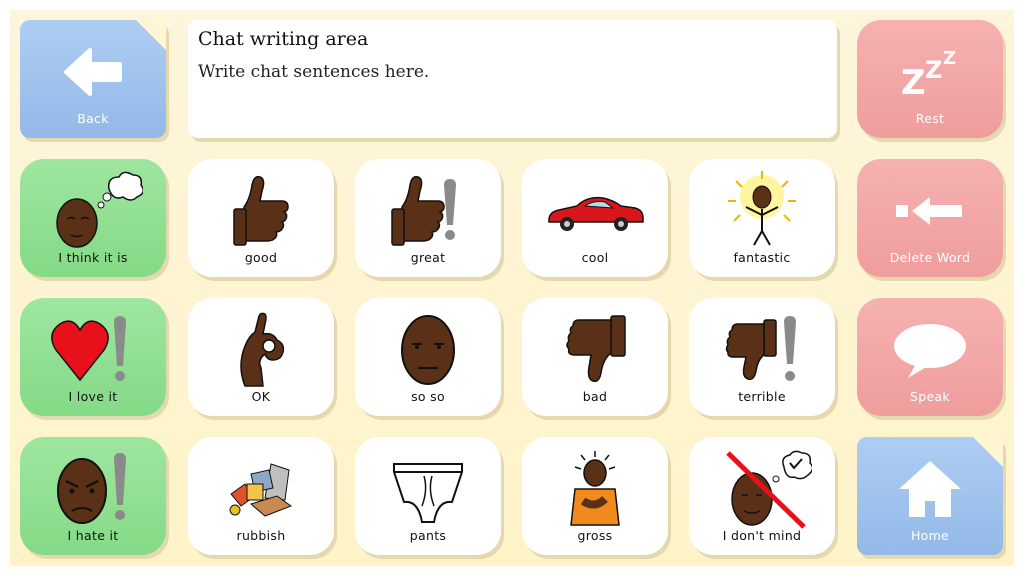 Image resolution: width=1024 pixels, height=576 pixels. I want to click on thumbs-down-exclamation-icon, so click(762, 350).